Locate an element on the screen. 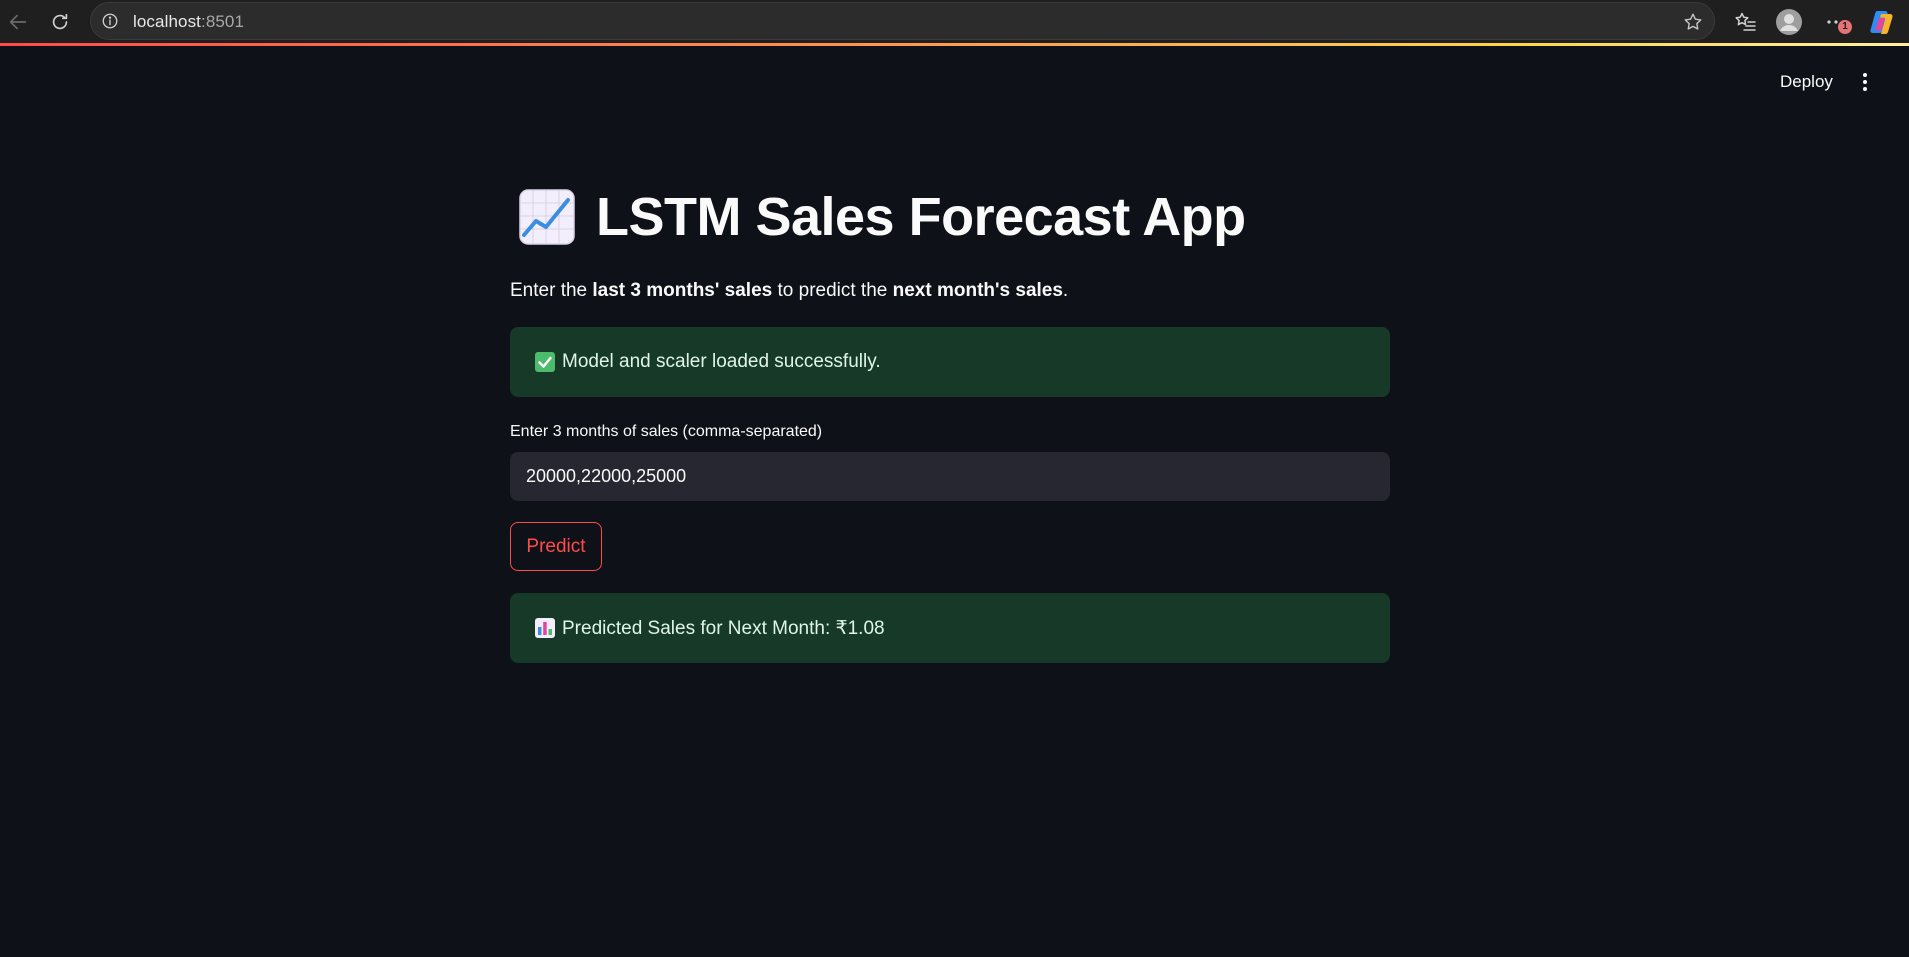 This screenshot has height=957, width=1909. favorites-button is located at coordinates (1746, 22).